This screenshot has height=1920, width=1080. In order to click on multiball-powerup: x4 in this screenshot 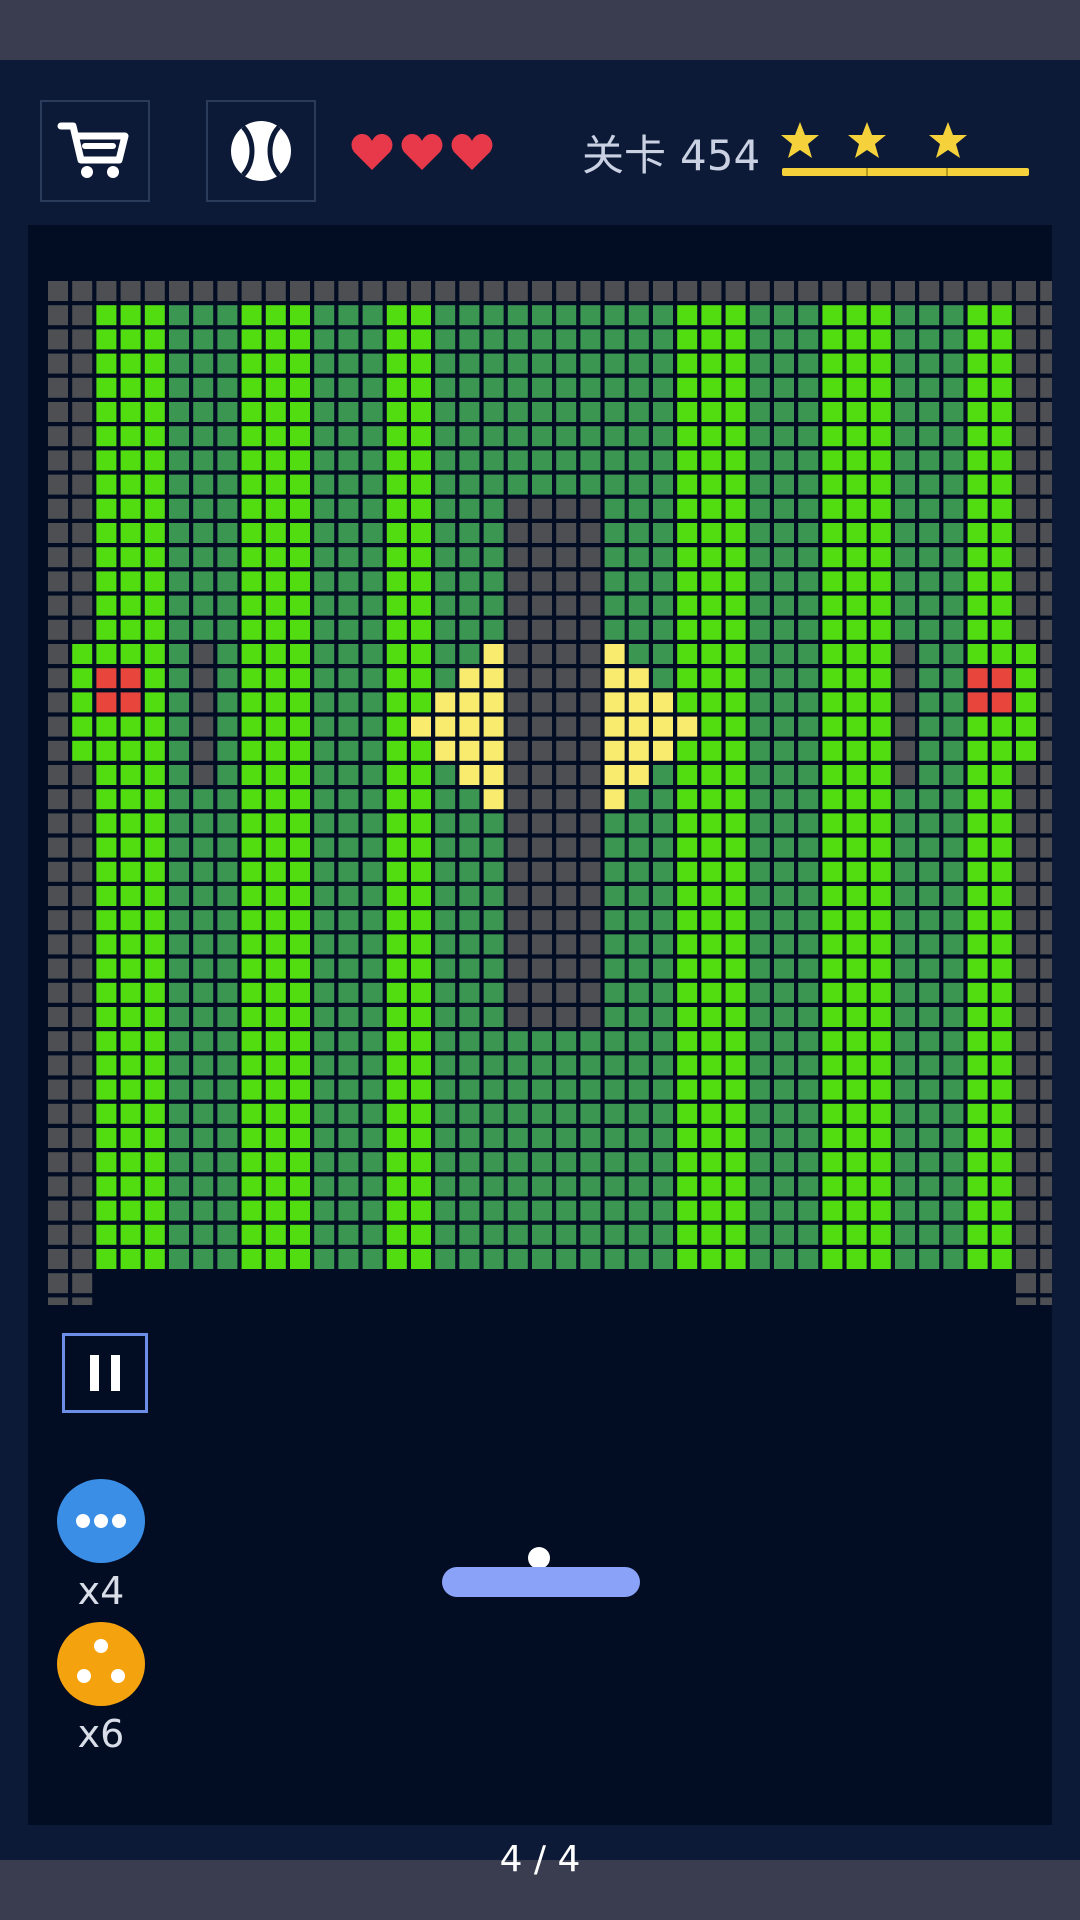, I will do `click(101, 1546)`.